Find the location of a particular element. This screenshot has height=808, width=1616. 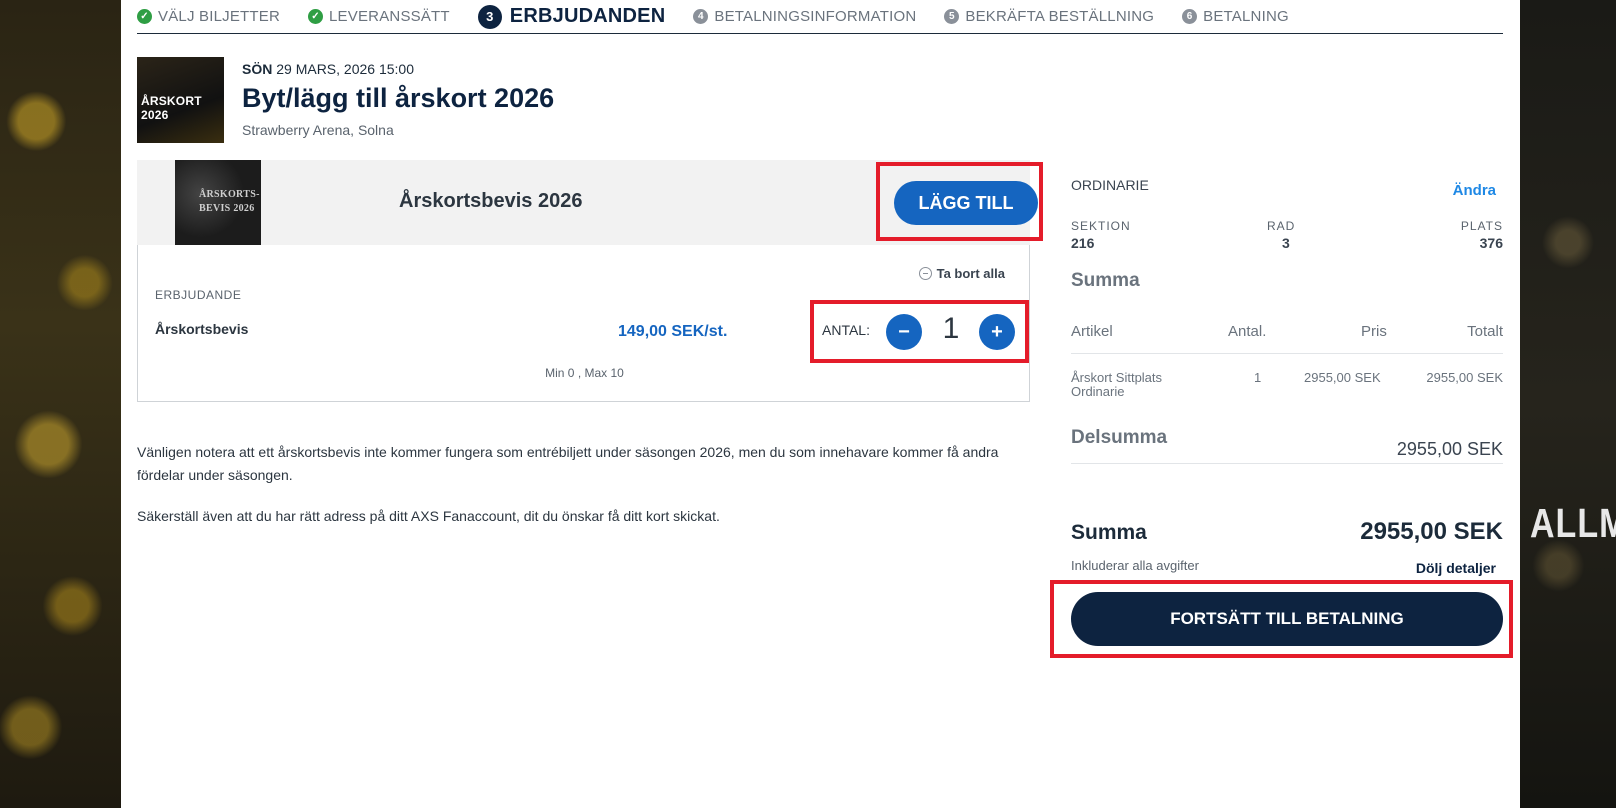

step-erbjudanden: 3 ERBJUDANDEN is located at coordinates (571, 16).